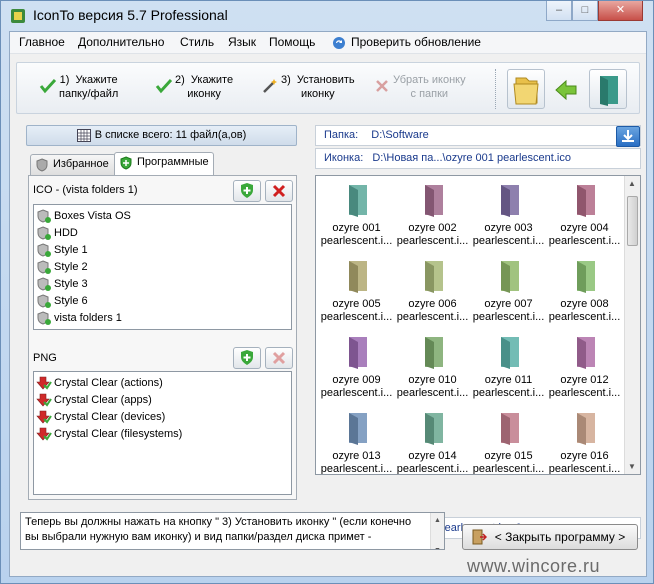 The image size is (654, 584). What do you see at coordinates (162, 400) in the screenshot?
I see `list-item: Crystal Clear (apps)` at bounding box center [162, 400].